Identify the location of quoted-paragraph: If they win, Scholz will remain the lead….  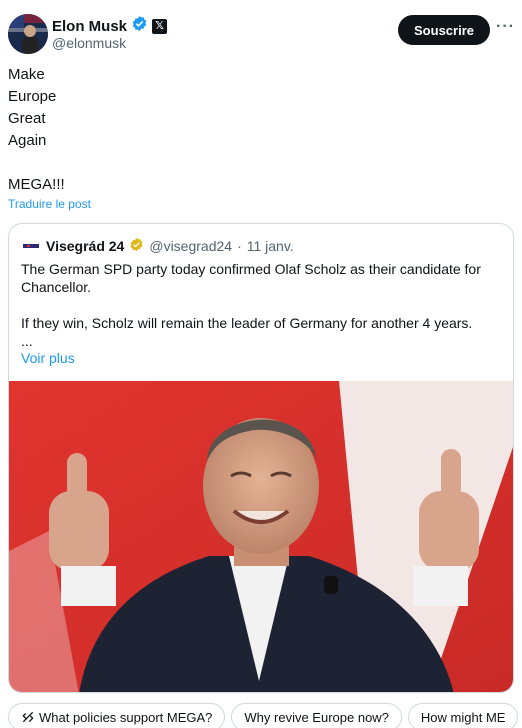
(247, 323).